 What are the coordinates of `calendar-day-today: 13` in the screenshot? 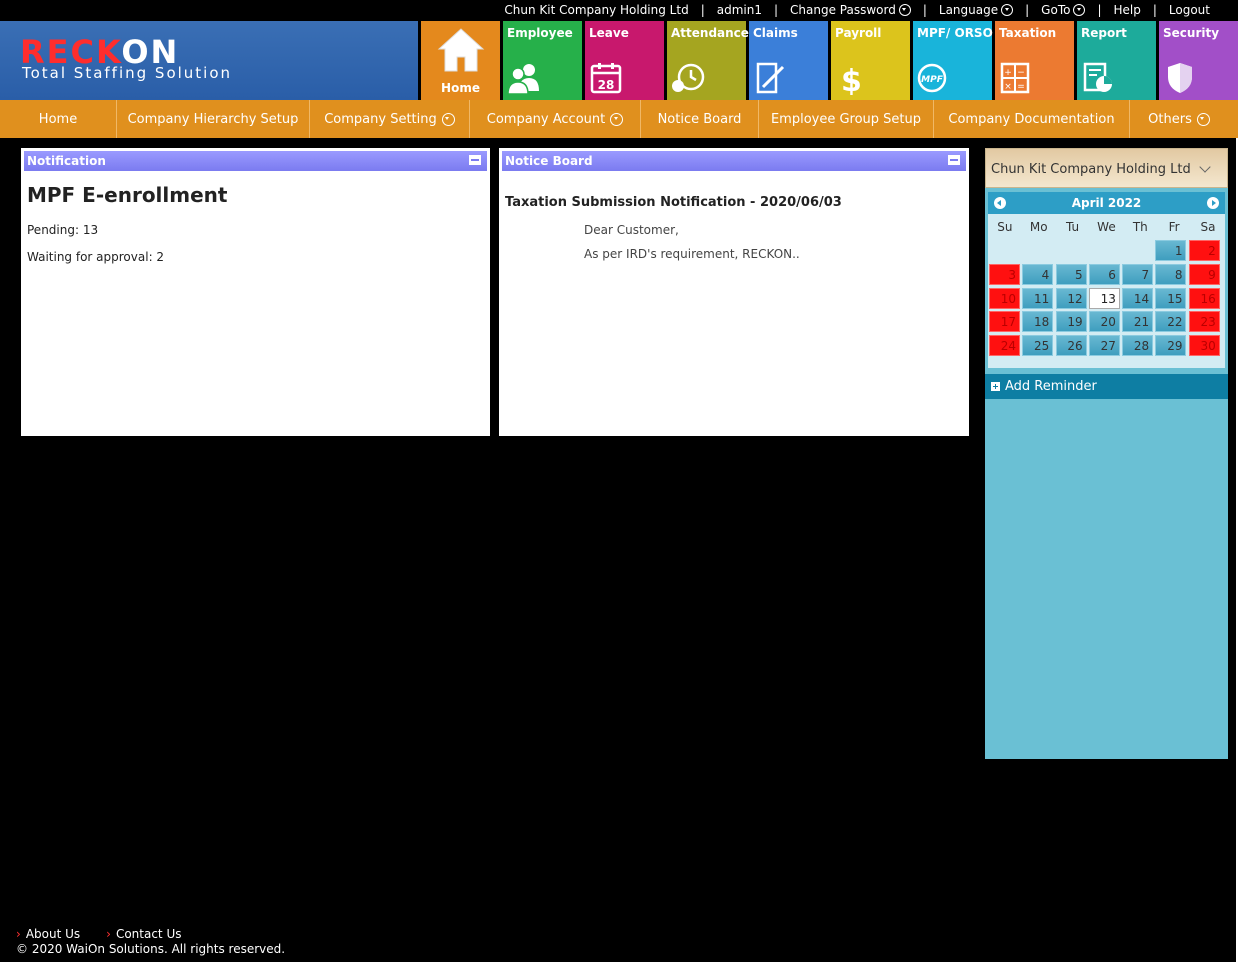 It's located at (1104, 298).